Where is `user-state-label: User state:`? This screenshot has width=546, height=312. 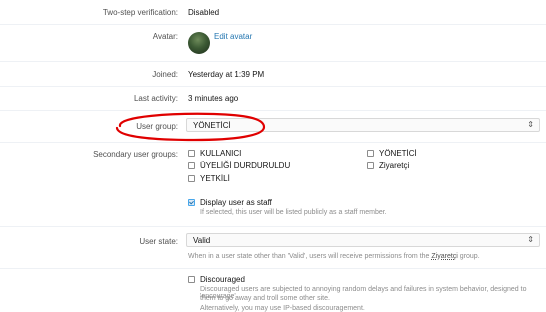
user-state-label: User state: is located at coordinates (158, 241).